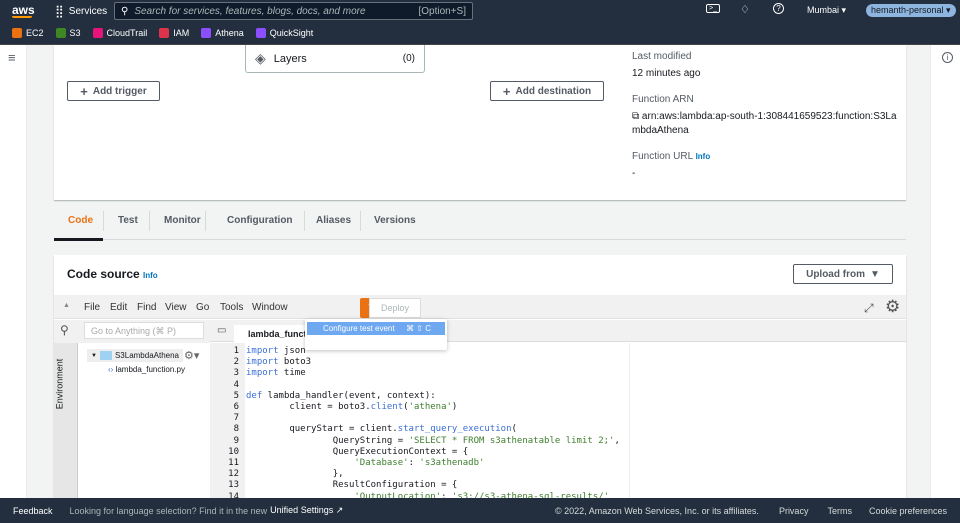  What do you see at coordinates (306, 510) in the screenshot?
I see `unified-settings-link: Unified Settings ↗` at bounding box center [306, 510].